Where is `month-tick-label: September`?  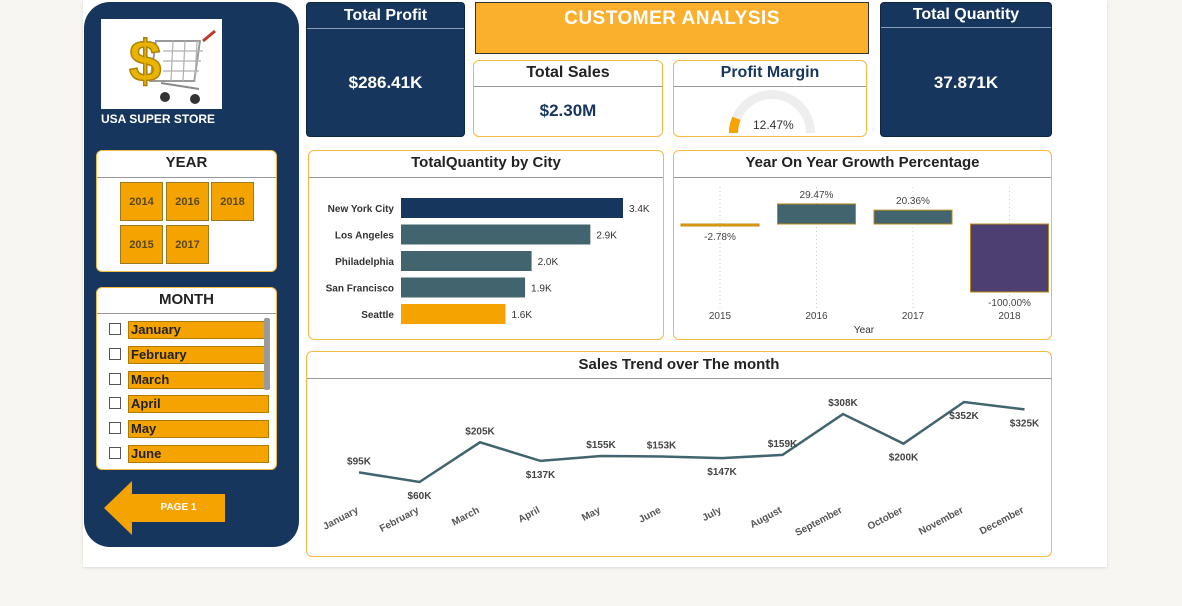 month-tick-label: September is located at coordinates (819, 522).